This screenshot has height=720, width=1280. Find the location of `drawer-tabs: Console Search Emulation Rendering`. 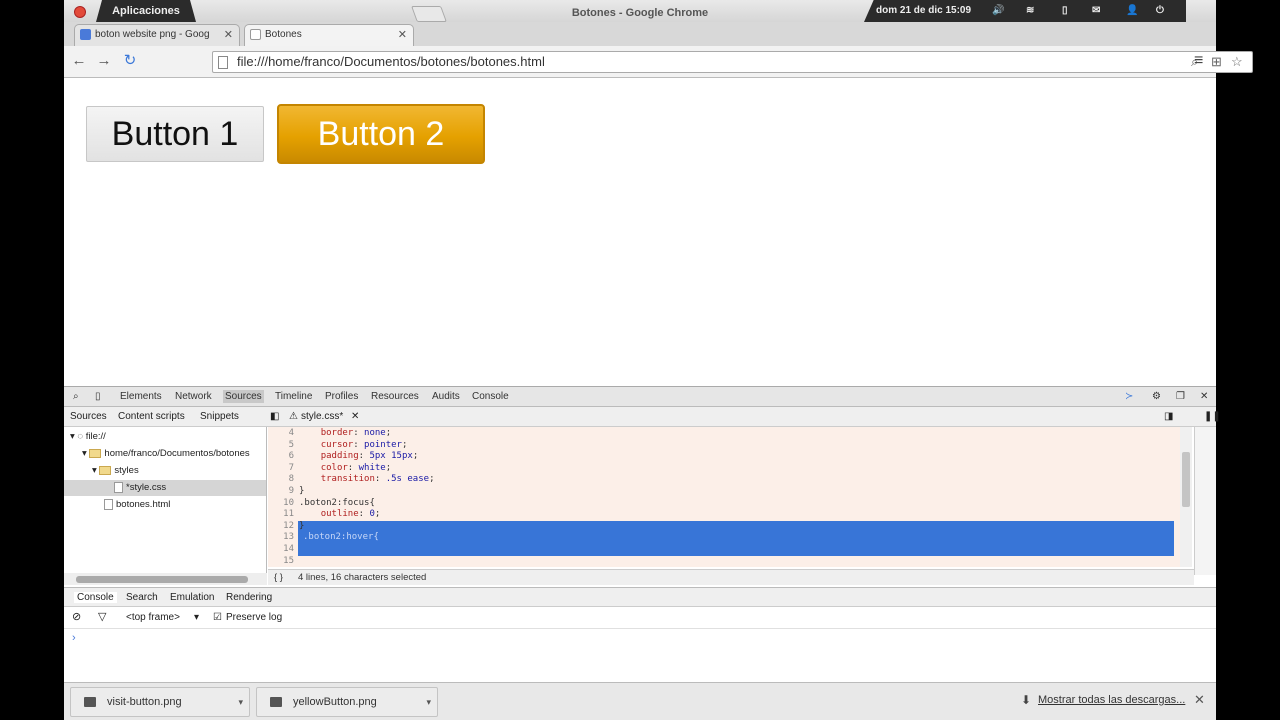

drawer-tabs: Console Search Emulation Rendering is located at coordinates (640, 597).